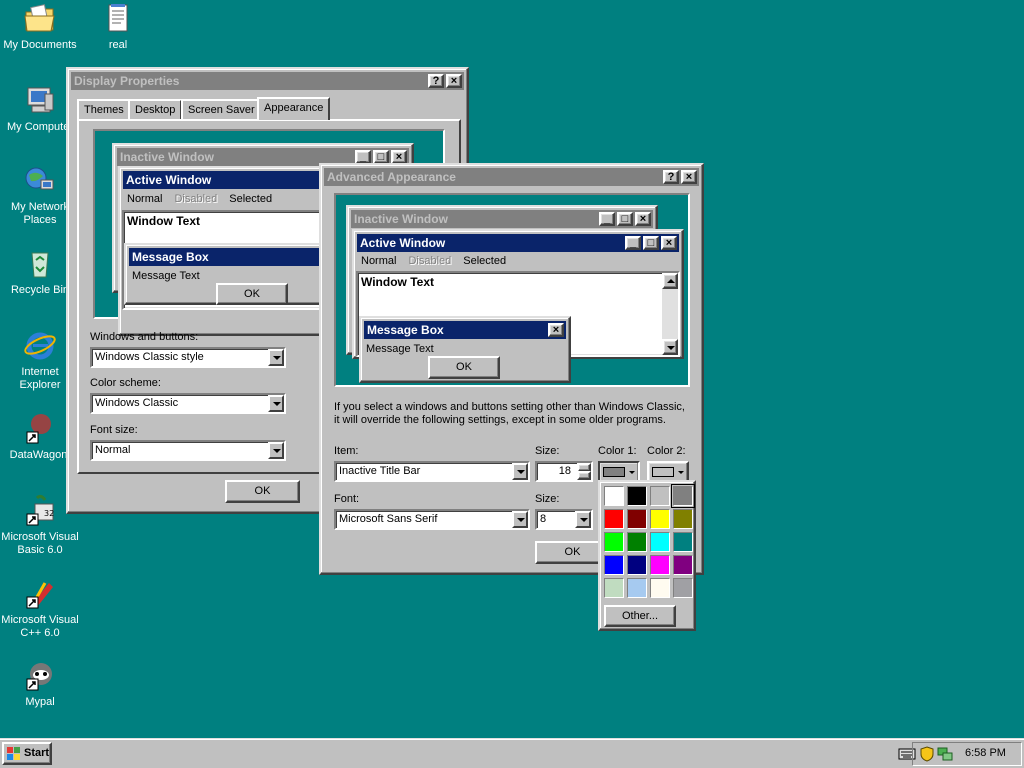  I want to click on adv-preview-inactive-title: Inactive Window, so click(401, 219).